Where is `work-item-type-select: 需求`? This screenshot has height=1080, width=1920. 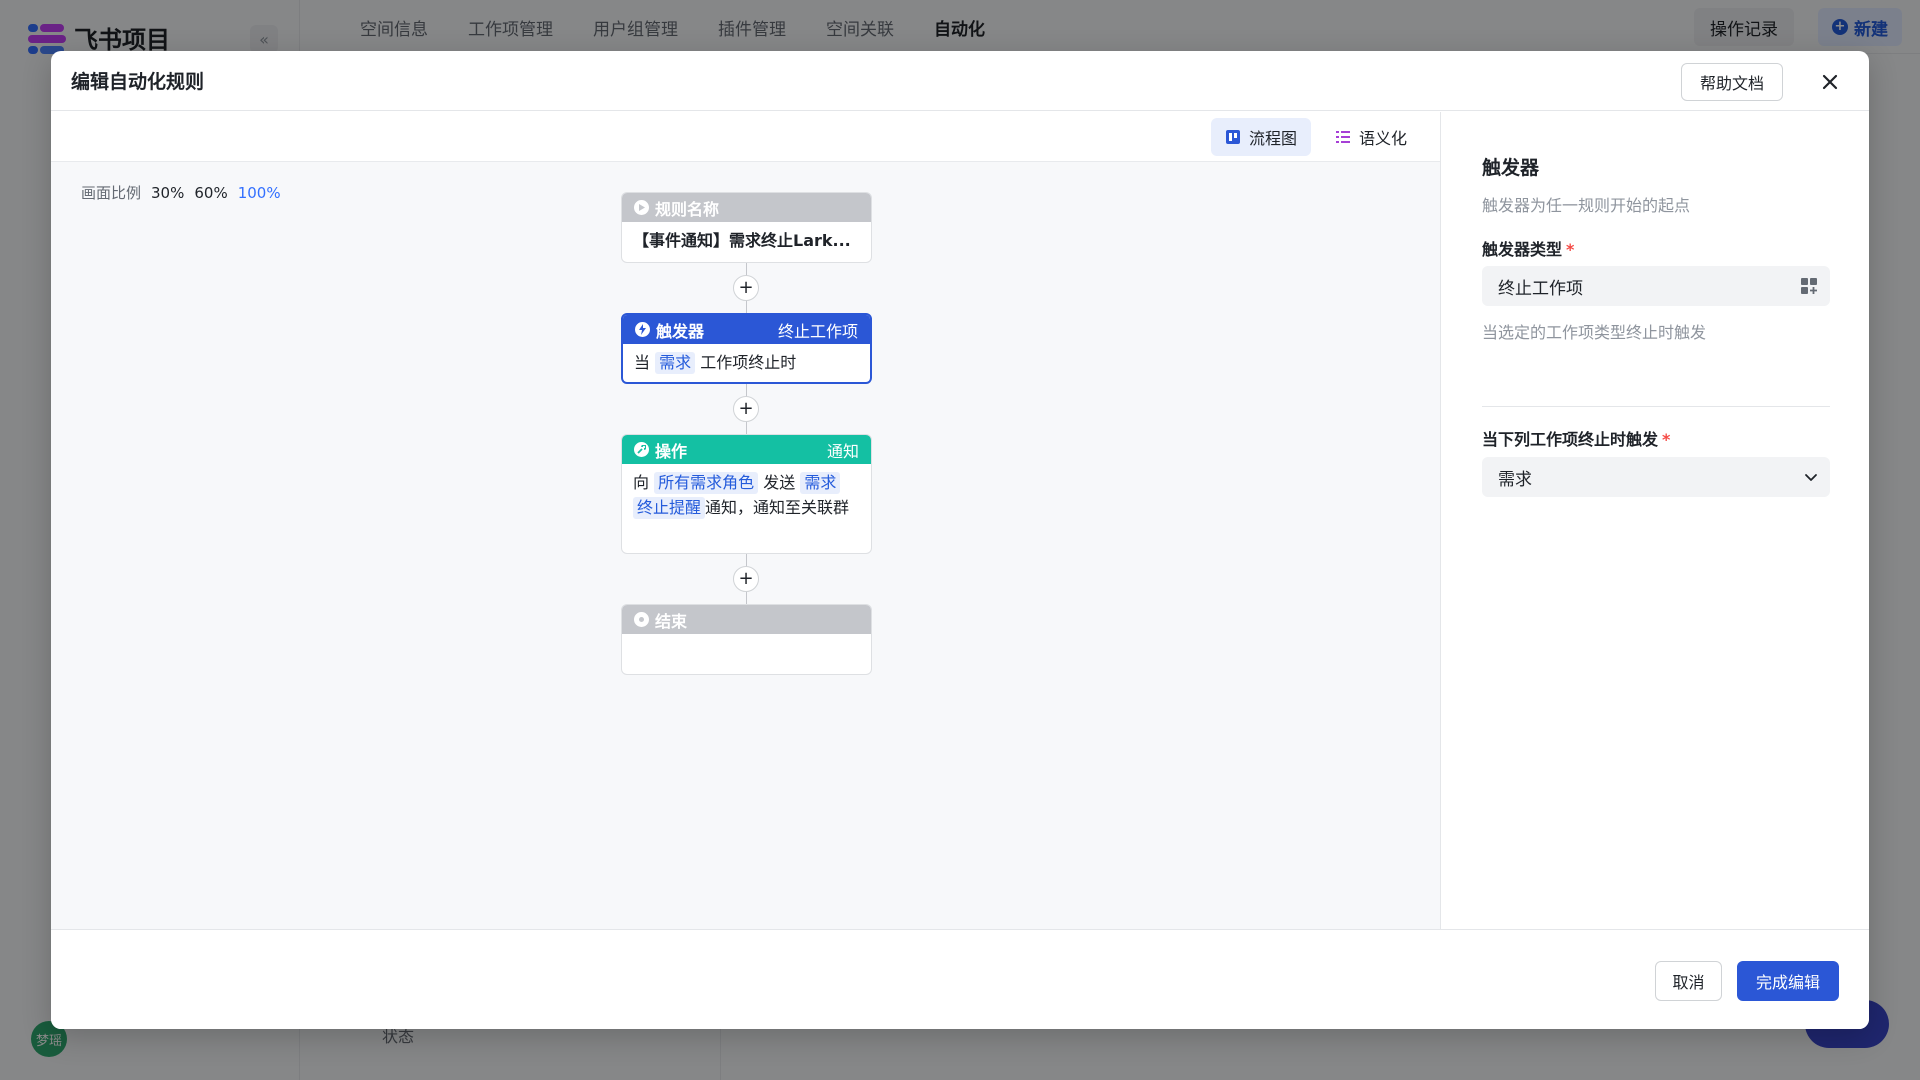 work-item-type-select: 需求 is located at coordinates (1656, 477).